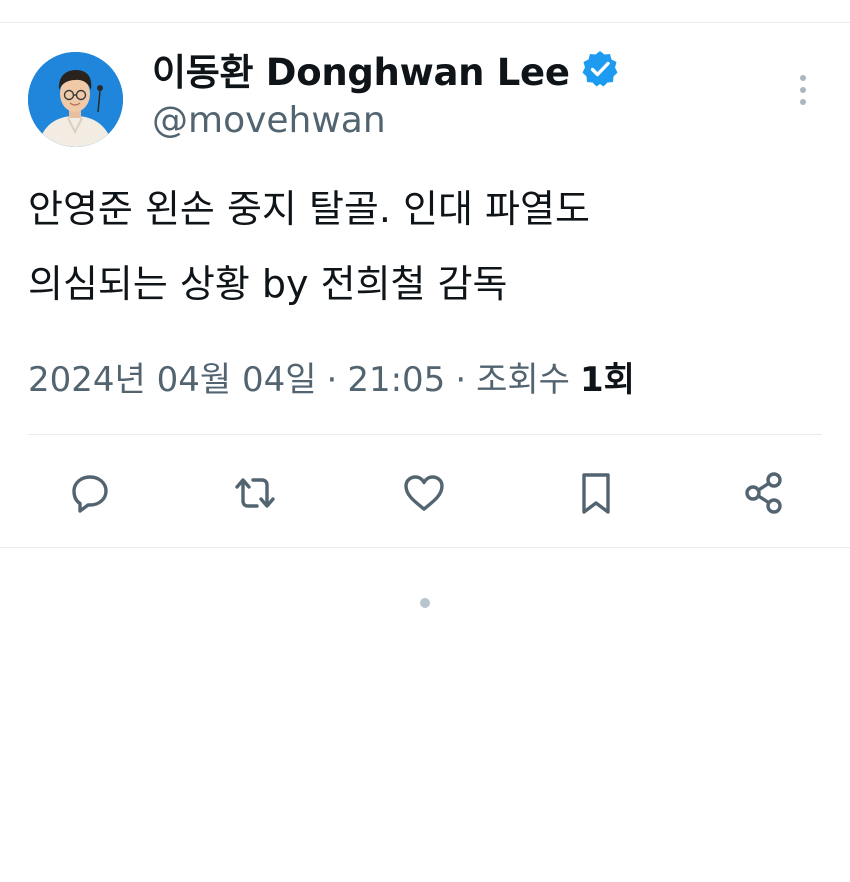  What do you see at coordinates (396, 380) in the screenshot?
I see `tweet-time: 21:05` at bounding box center [396, 380].